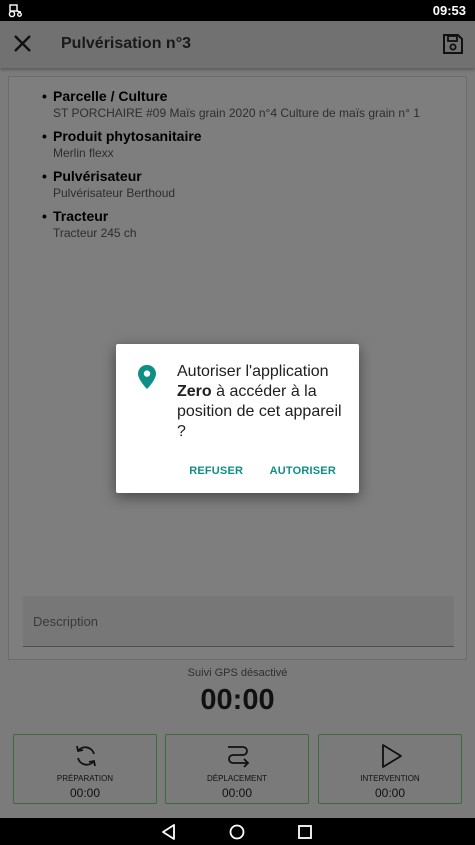  Describe the element at coordinates (390, 793) in the screenshot. I see `intervention-time: 00:00` at that location.